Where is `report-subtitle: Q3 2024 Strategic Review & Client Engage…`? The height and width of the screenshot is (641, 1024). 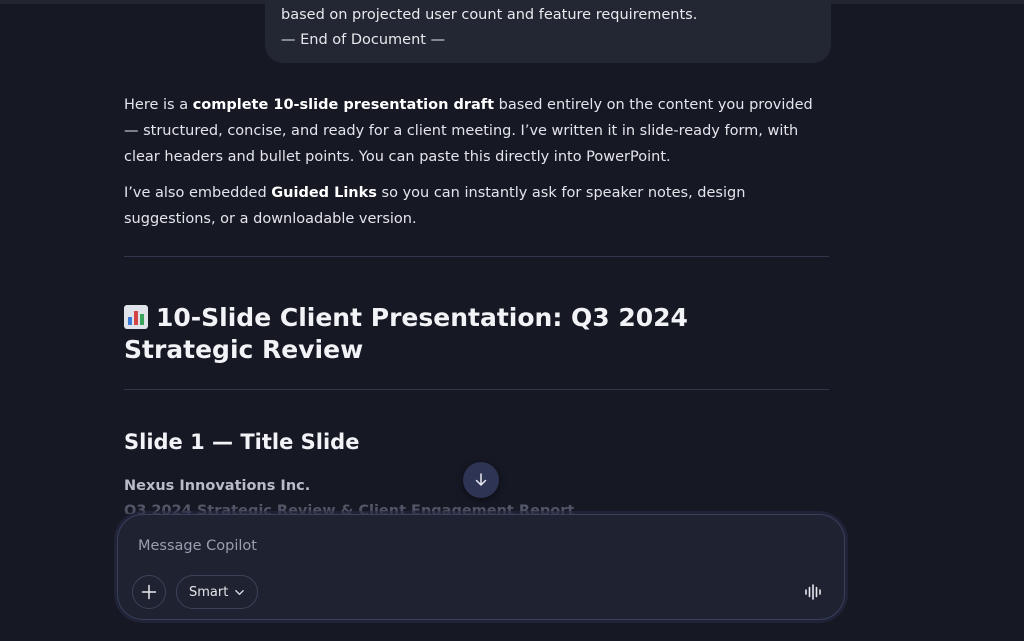 report-subtitle: Q3 2024 Strategic Review & Client Engage… is located at coordinates (349, 508).